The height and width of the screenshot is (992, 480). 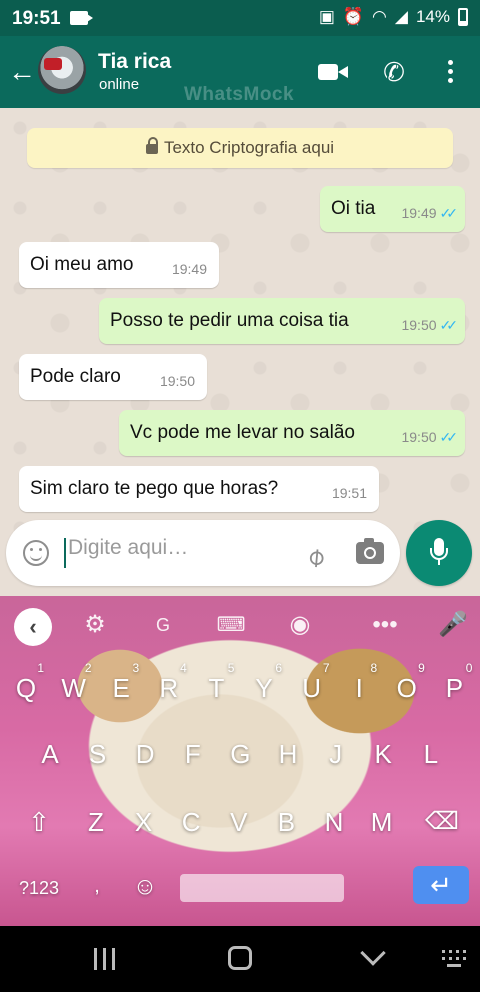 I want to click on avatar, so click(x=62, y=70).